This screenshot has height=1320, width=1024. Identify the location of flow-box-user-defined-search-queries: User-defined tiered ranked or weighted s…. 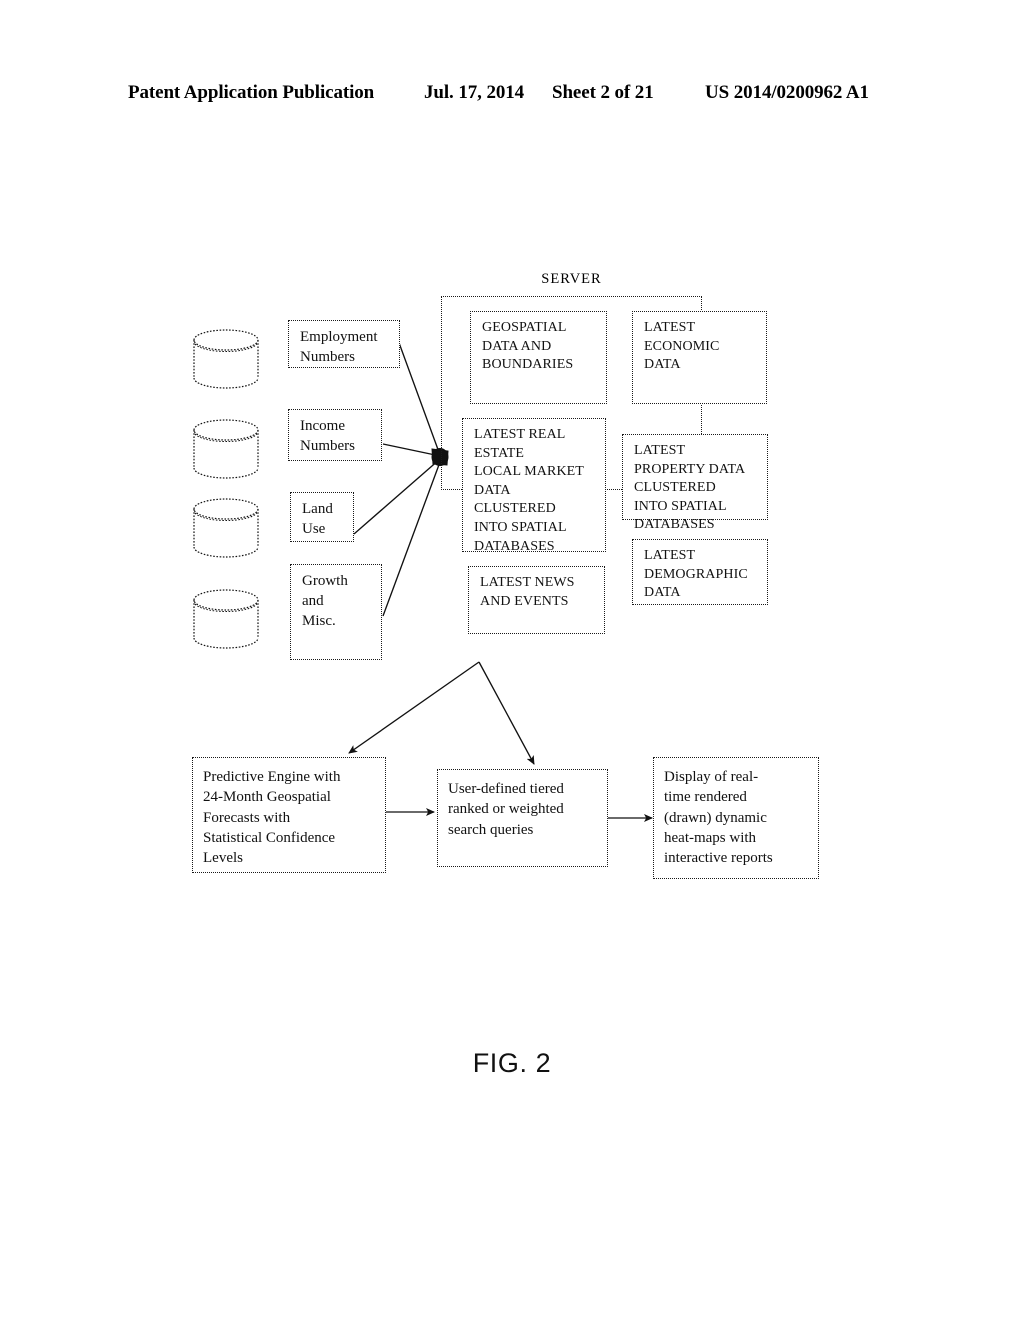
(522, 818).